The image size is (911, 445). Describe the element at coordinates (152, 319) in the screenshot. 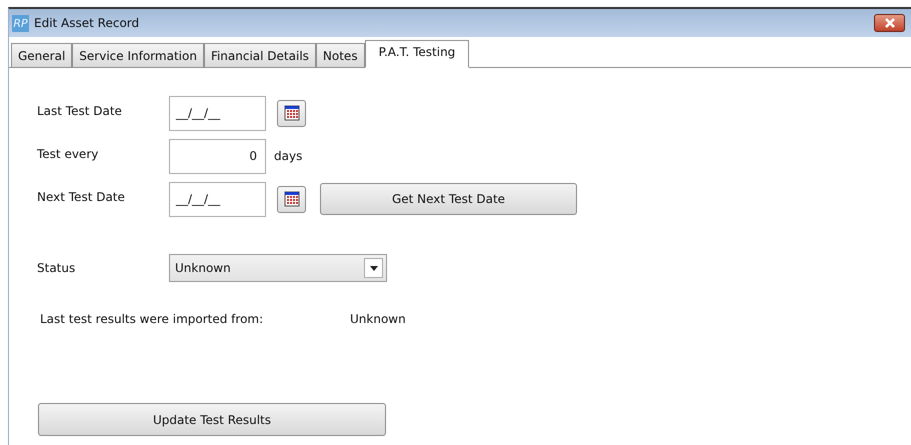

I see `import-label: Last test results were imported from:` at that location.